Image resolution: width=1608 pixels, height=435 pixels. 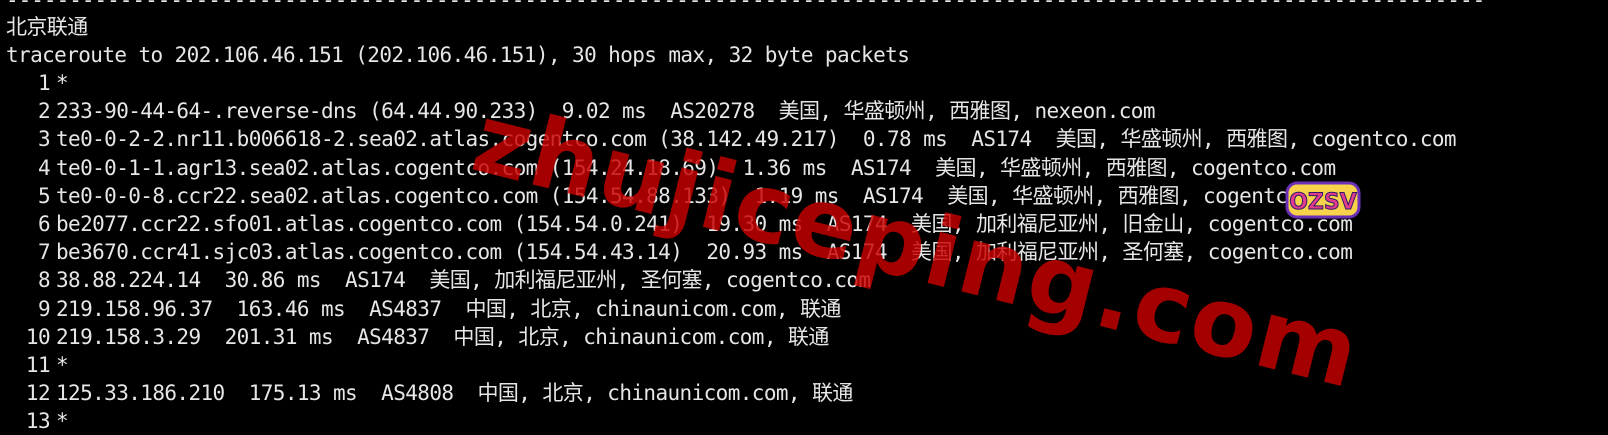 What do you see at coordinates (44, 252) in the screenshot?
I see `hop-number: 7` at bounding box center [44, 252].